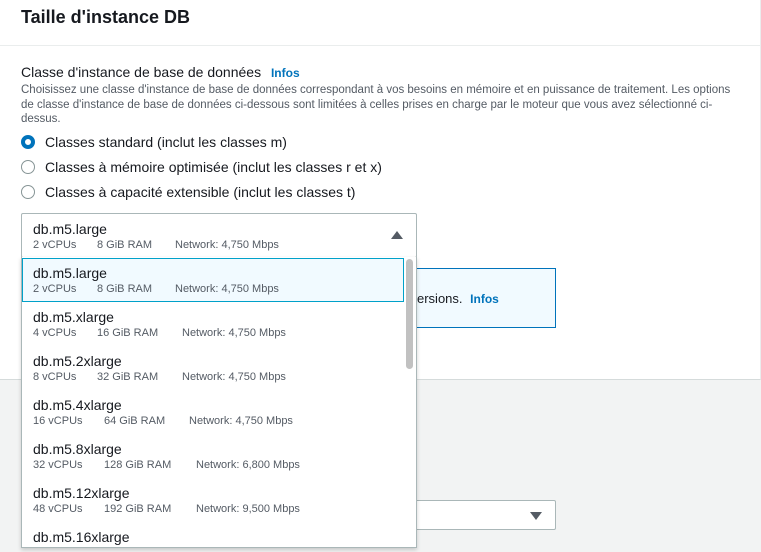 The width and height of the screenshot is (761, 552). Describe the element at coordinates (483, 515) in the screenshot. I see `lower-select-field` at that location.